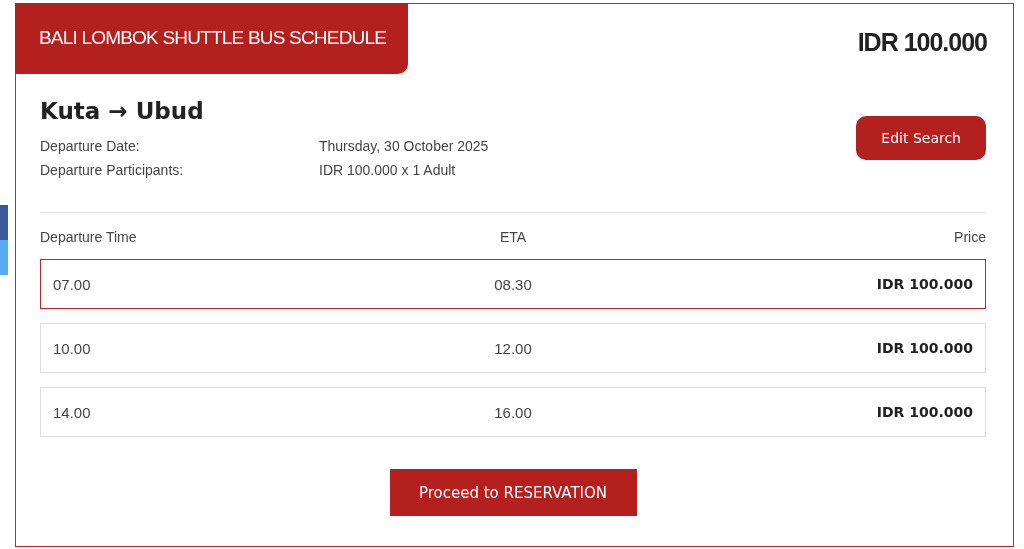 The height and width of the screenshot is (549, 1024). Describe the element at coordinates (72, 412) in the screenshot. I see `departure-time: 14.00` at that location.